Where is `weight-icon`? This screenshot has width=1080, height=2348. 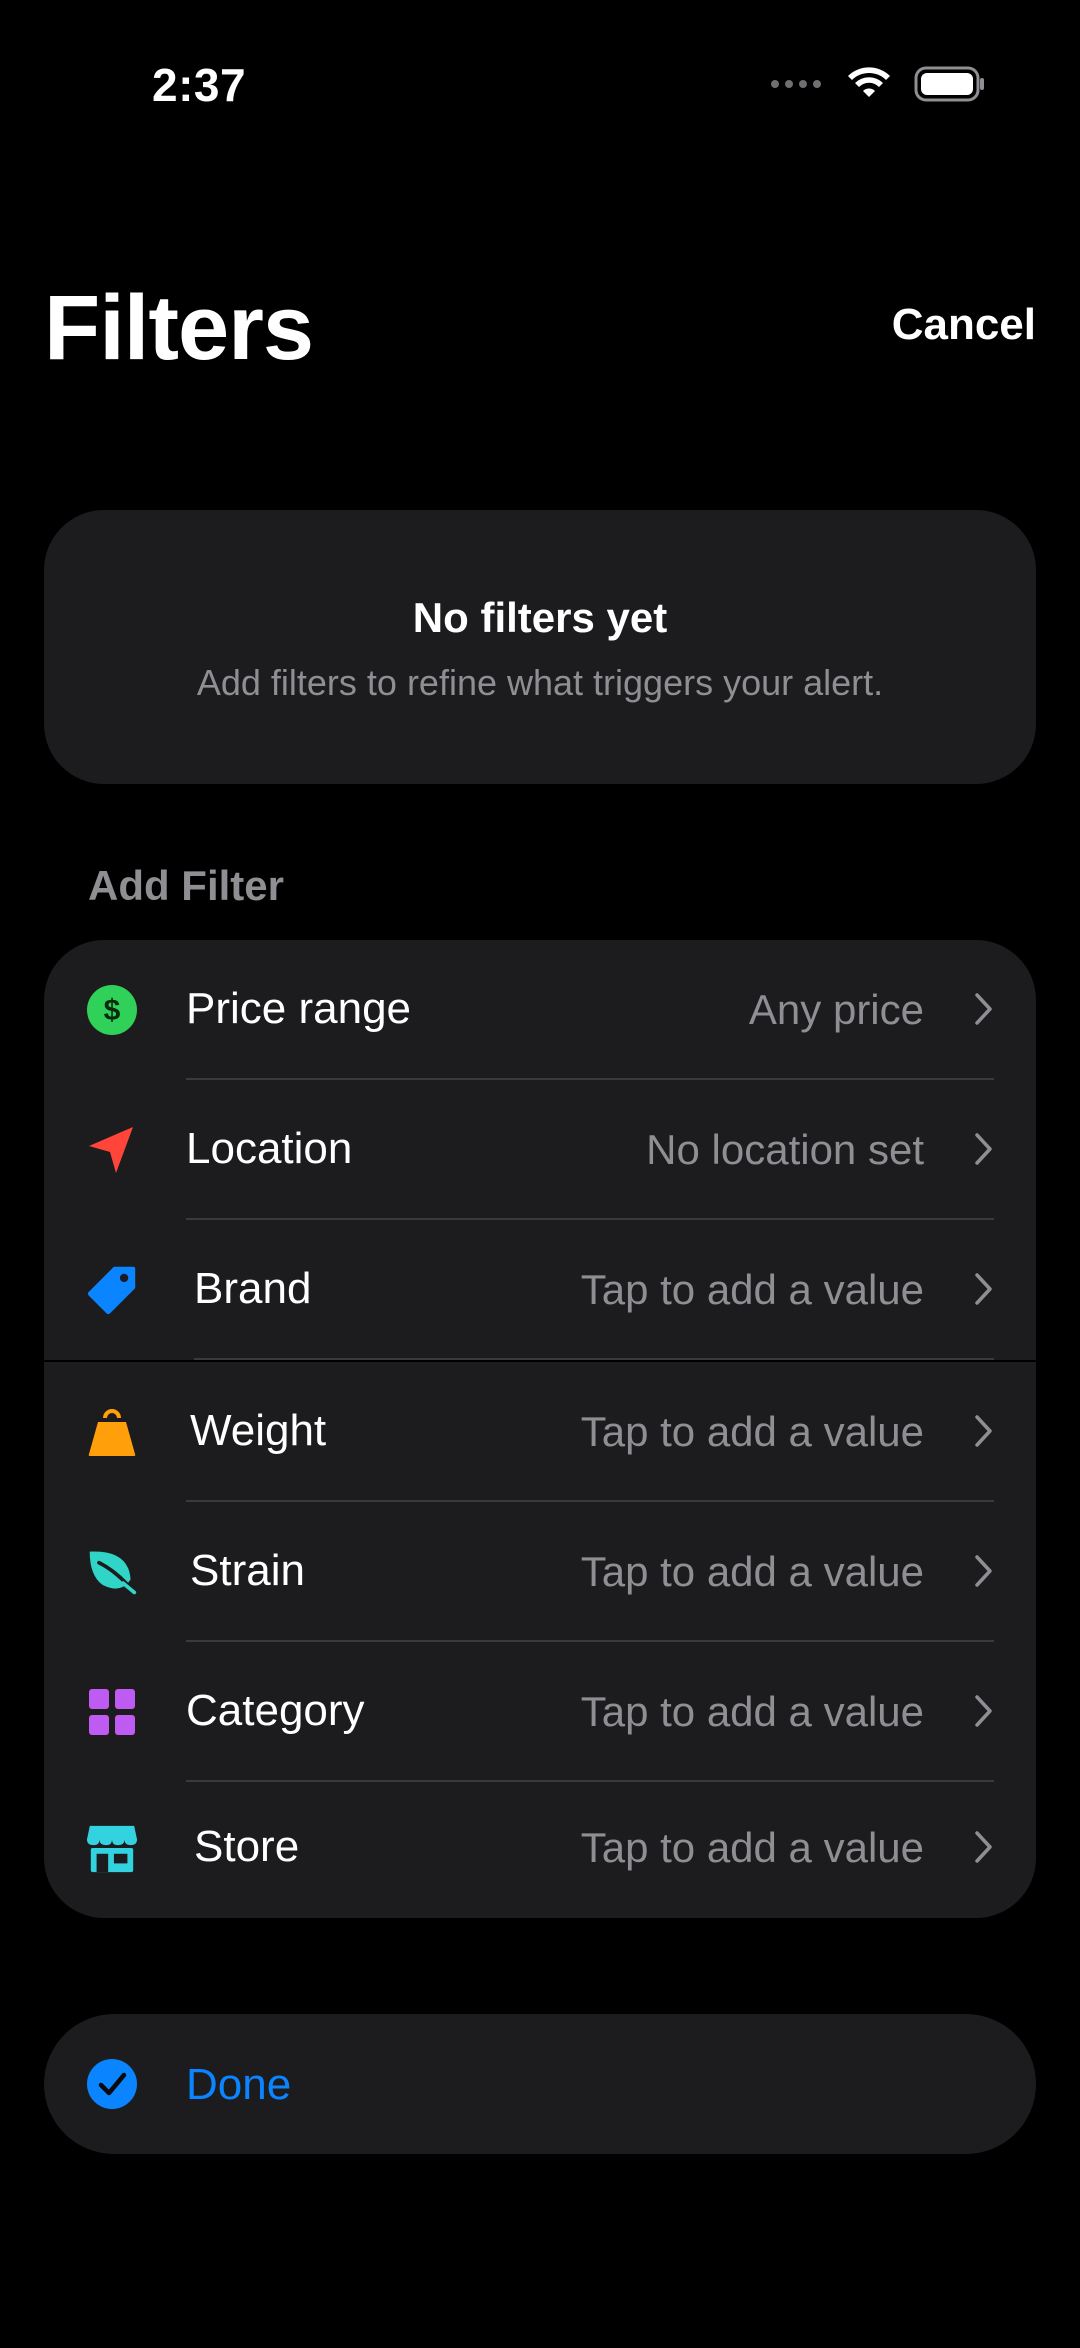 weight-icon is located at coordinates (112, 1432).